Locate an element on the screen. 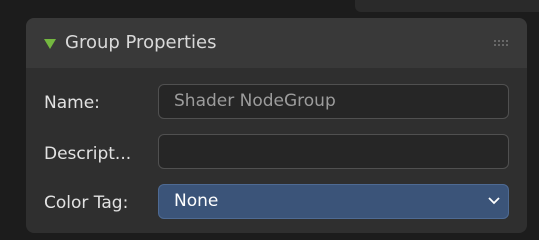 This screenshot has height=240, width=539. color-tag-value: None is located at coordinates (196, 201).